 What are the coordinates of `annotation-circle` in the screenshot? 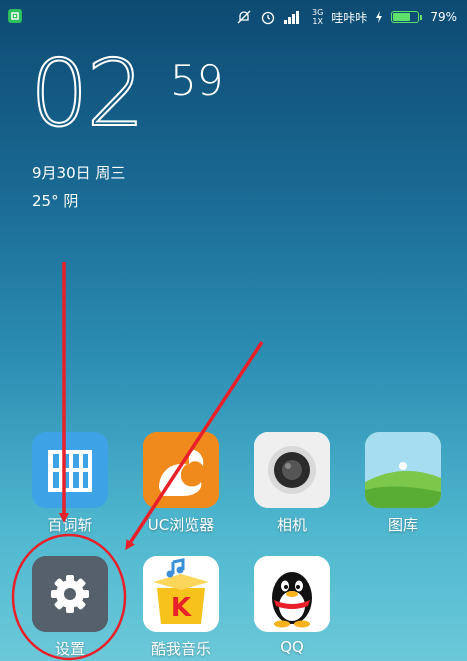 It's located at (69, 597).